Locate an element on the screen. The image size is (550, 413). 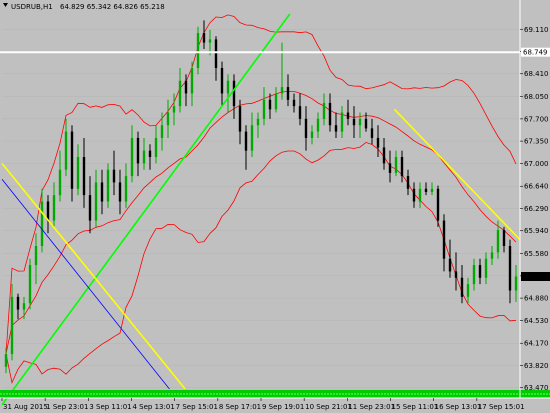
time-tick-label: 16 Sep 13:01 is located at coordinates (458, 407).